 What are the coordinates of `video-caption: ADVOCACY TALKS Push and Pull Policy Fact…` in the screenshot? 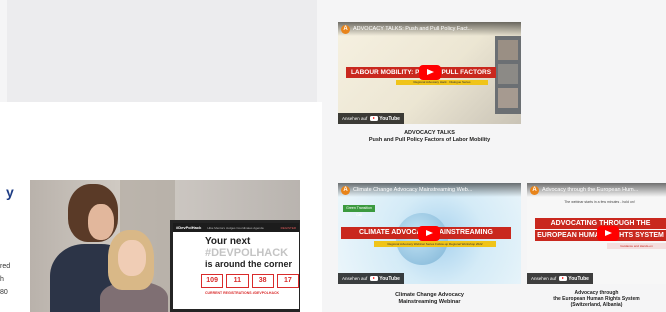 It's located at (429, 136).